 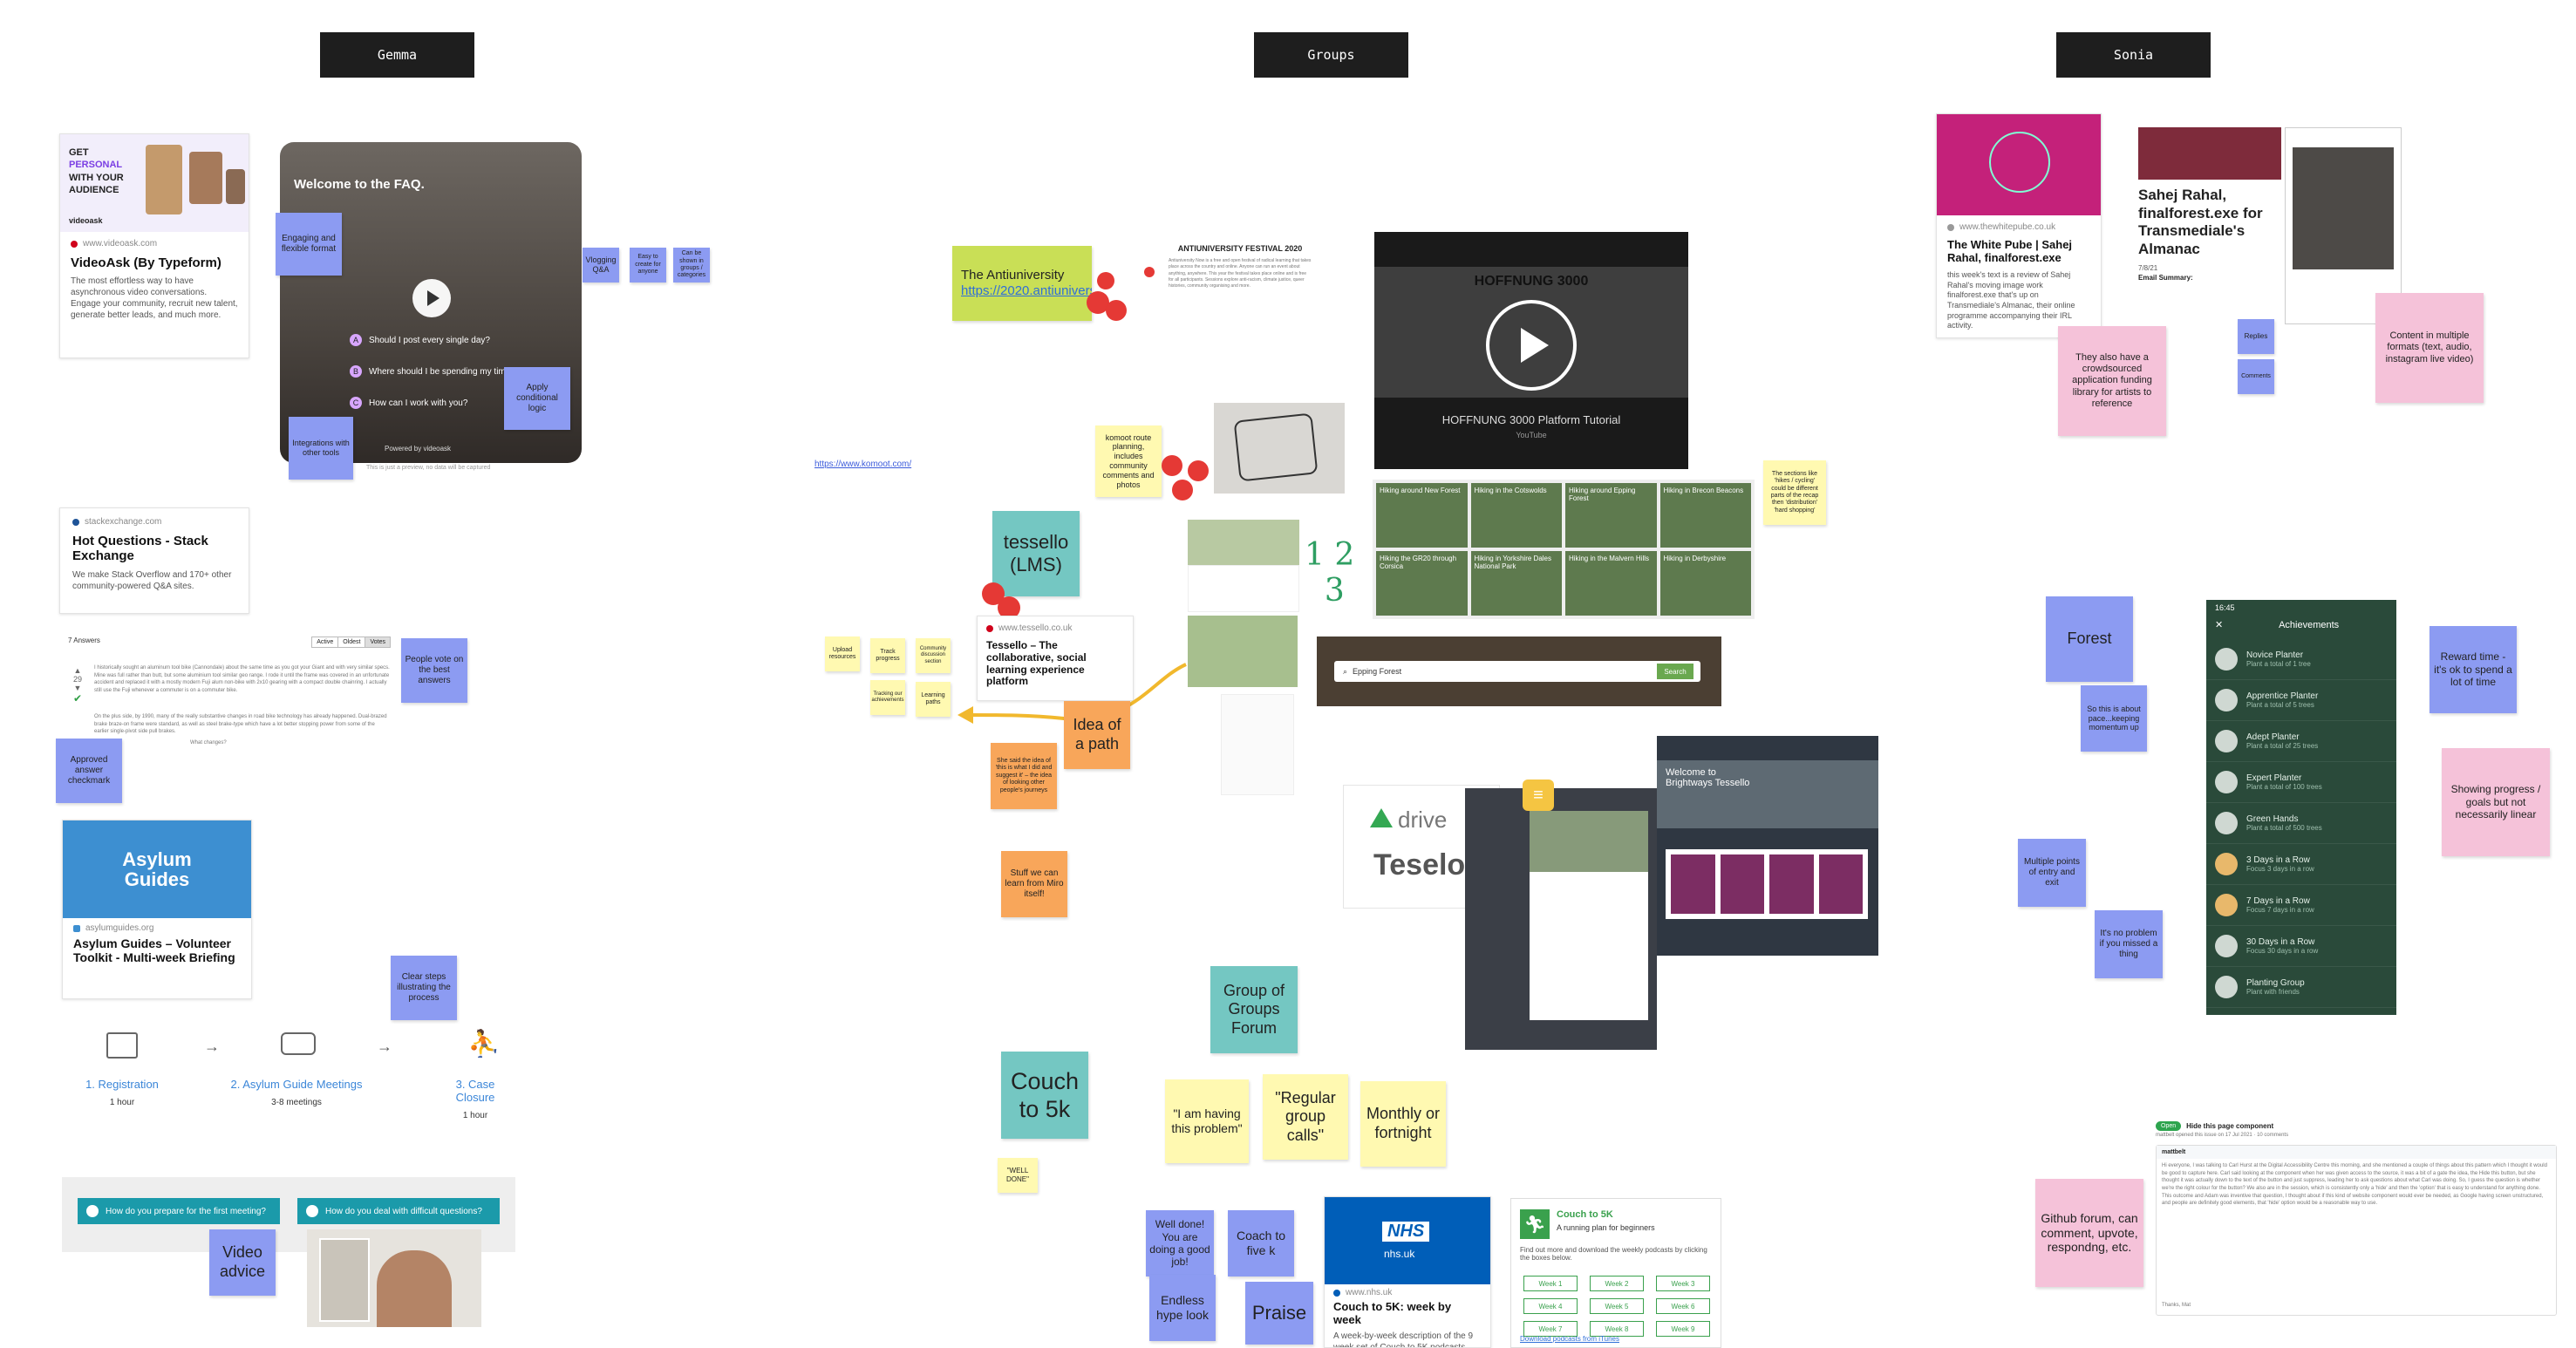 I want to click on sticky-note: Upload resources, so click(x=842, y=654).